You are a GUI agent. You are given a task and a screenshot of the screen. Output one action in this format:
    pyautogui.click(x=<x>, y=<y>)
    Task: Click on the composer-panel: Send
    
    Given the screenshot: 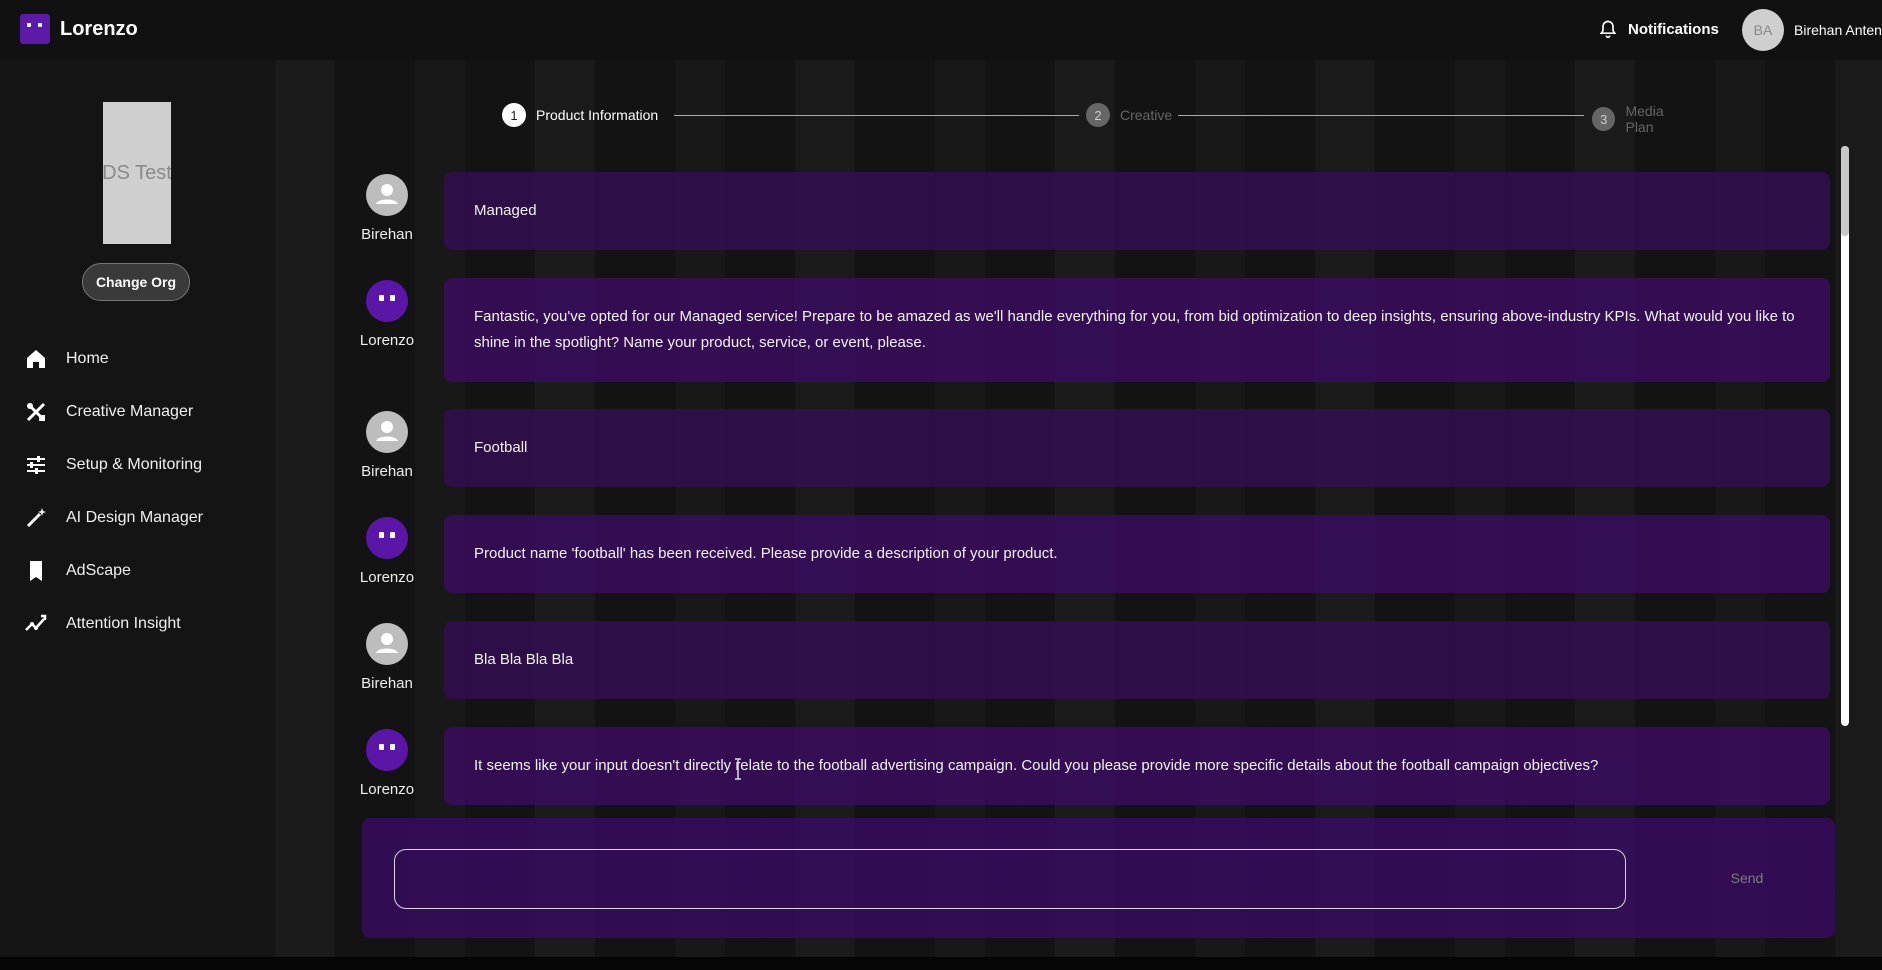 What is the action you would take?
    pyautogui.click(x=1098, y=878)
    